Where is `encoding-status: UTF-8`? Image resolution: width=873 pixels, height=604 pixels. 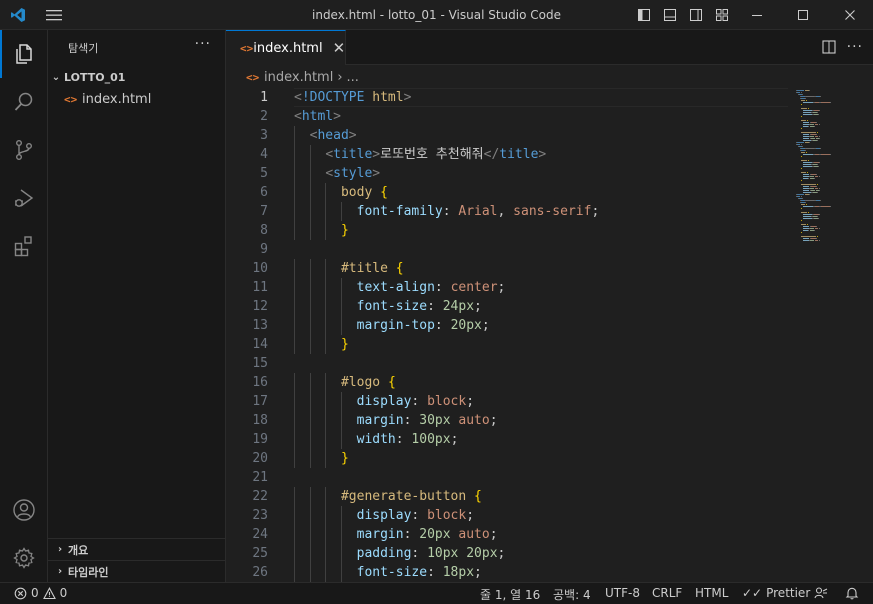
encoding-status: UTF-8 is located at coordinates (622, 593).